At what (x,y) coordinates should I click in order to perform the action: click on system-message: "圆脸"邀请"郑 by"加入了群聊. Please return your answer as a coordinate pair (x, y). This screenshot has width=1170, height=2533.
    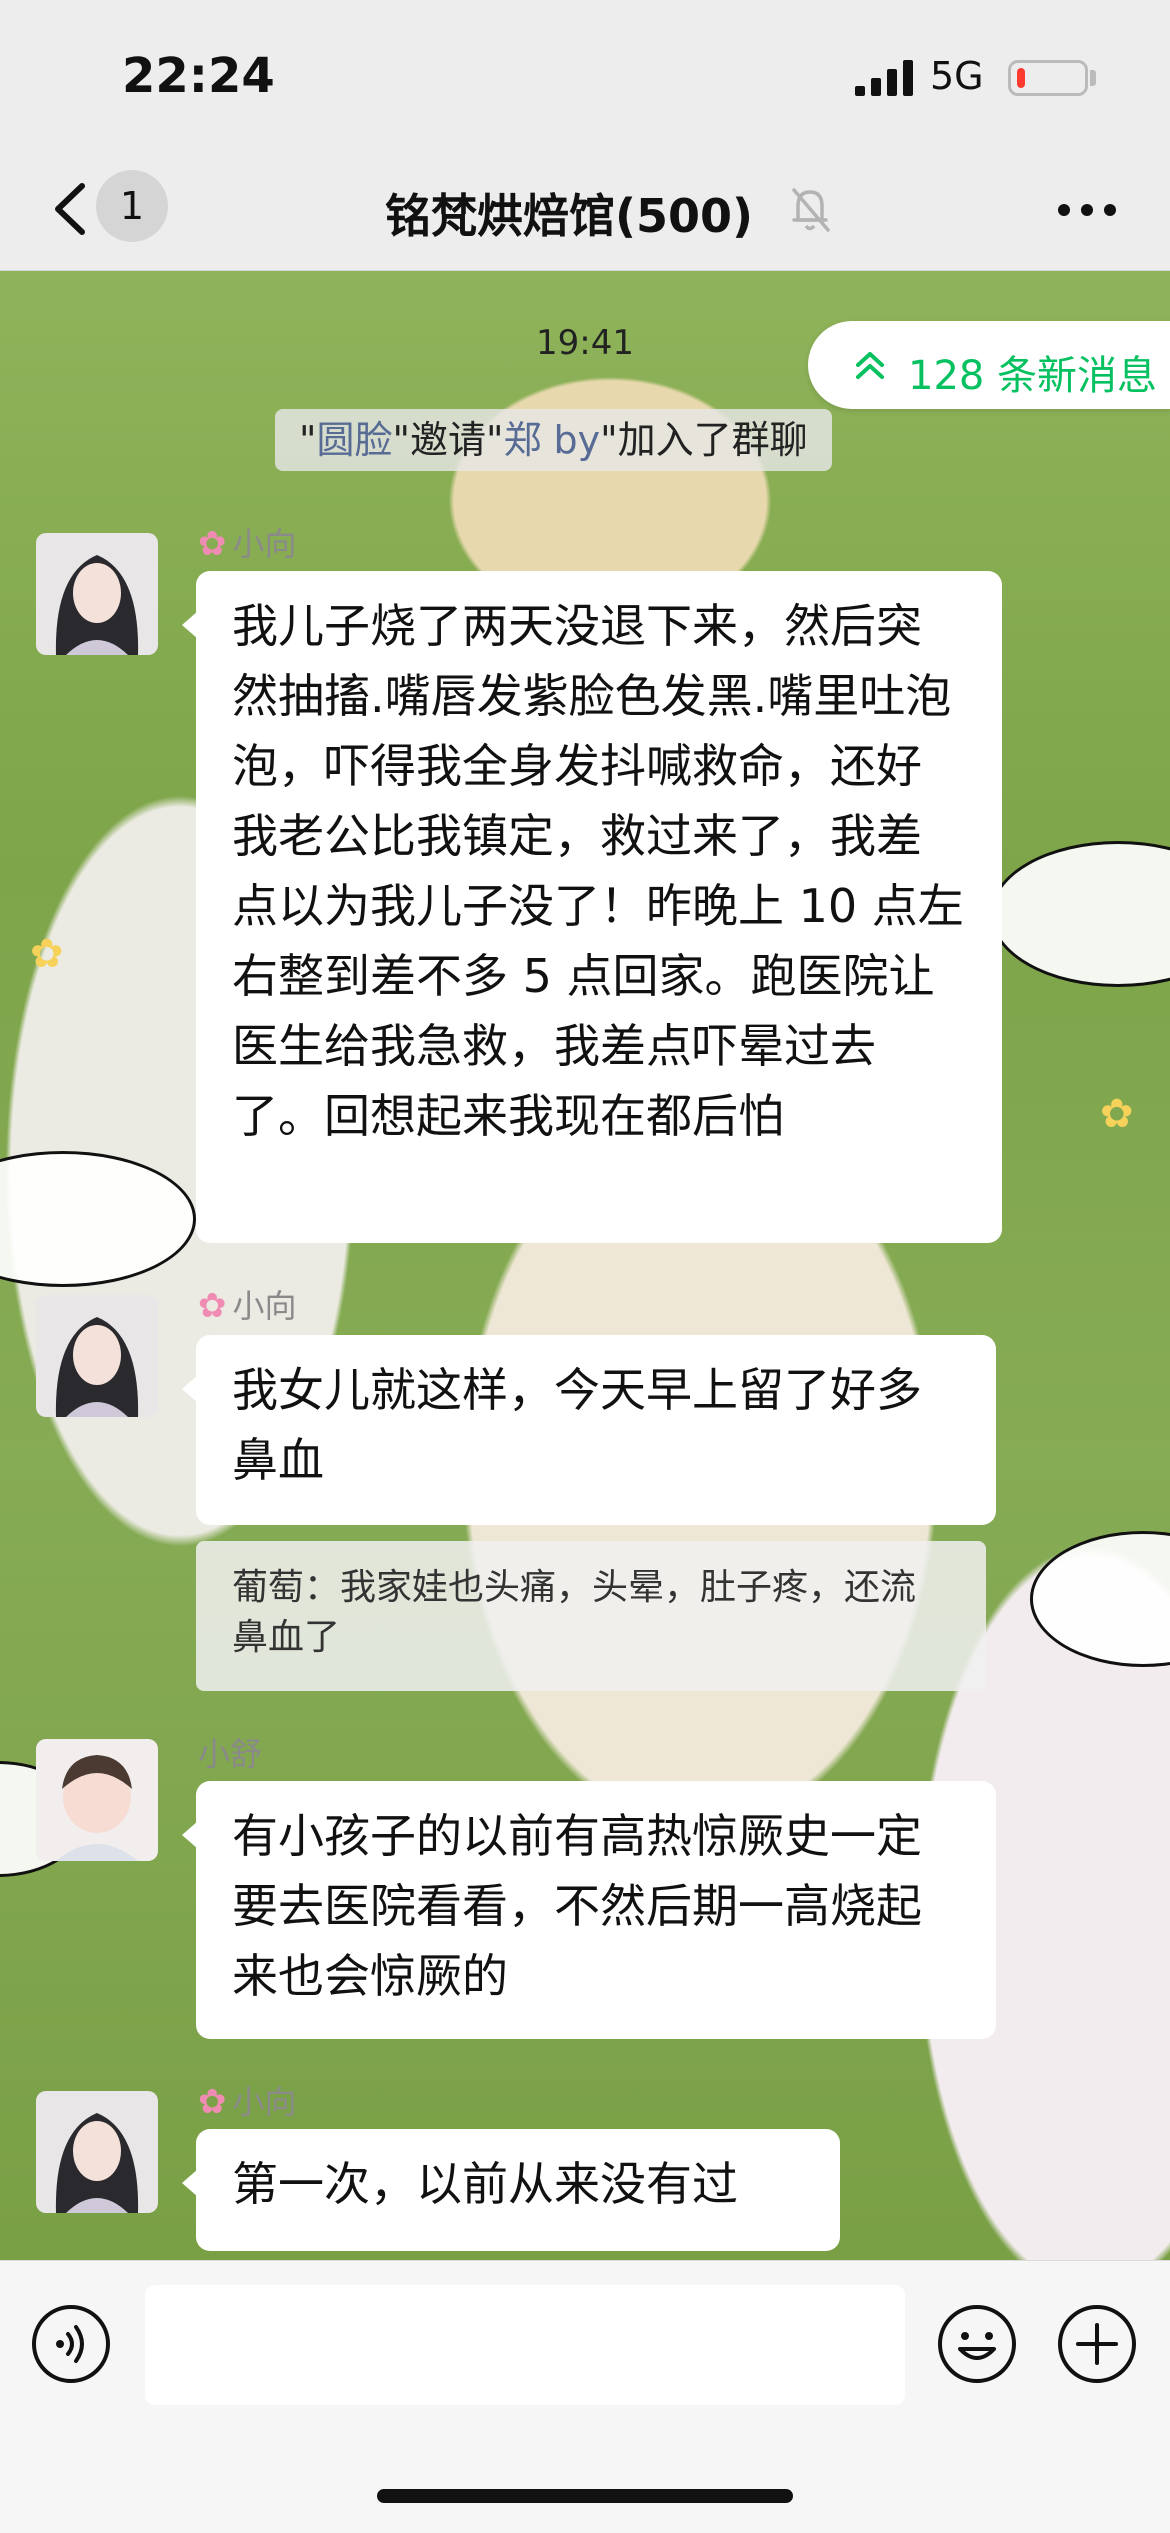
    Looking at the image, I should click on (553, 440).